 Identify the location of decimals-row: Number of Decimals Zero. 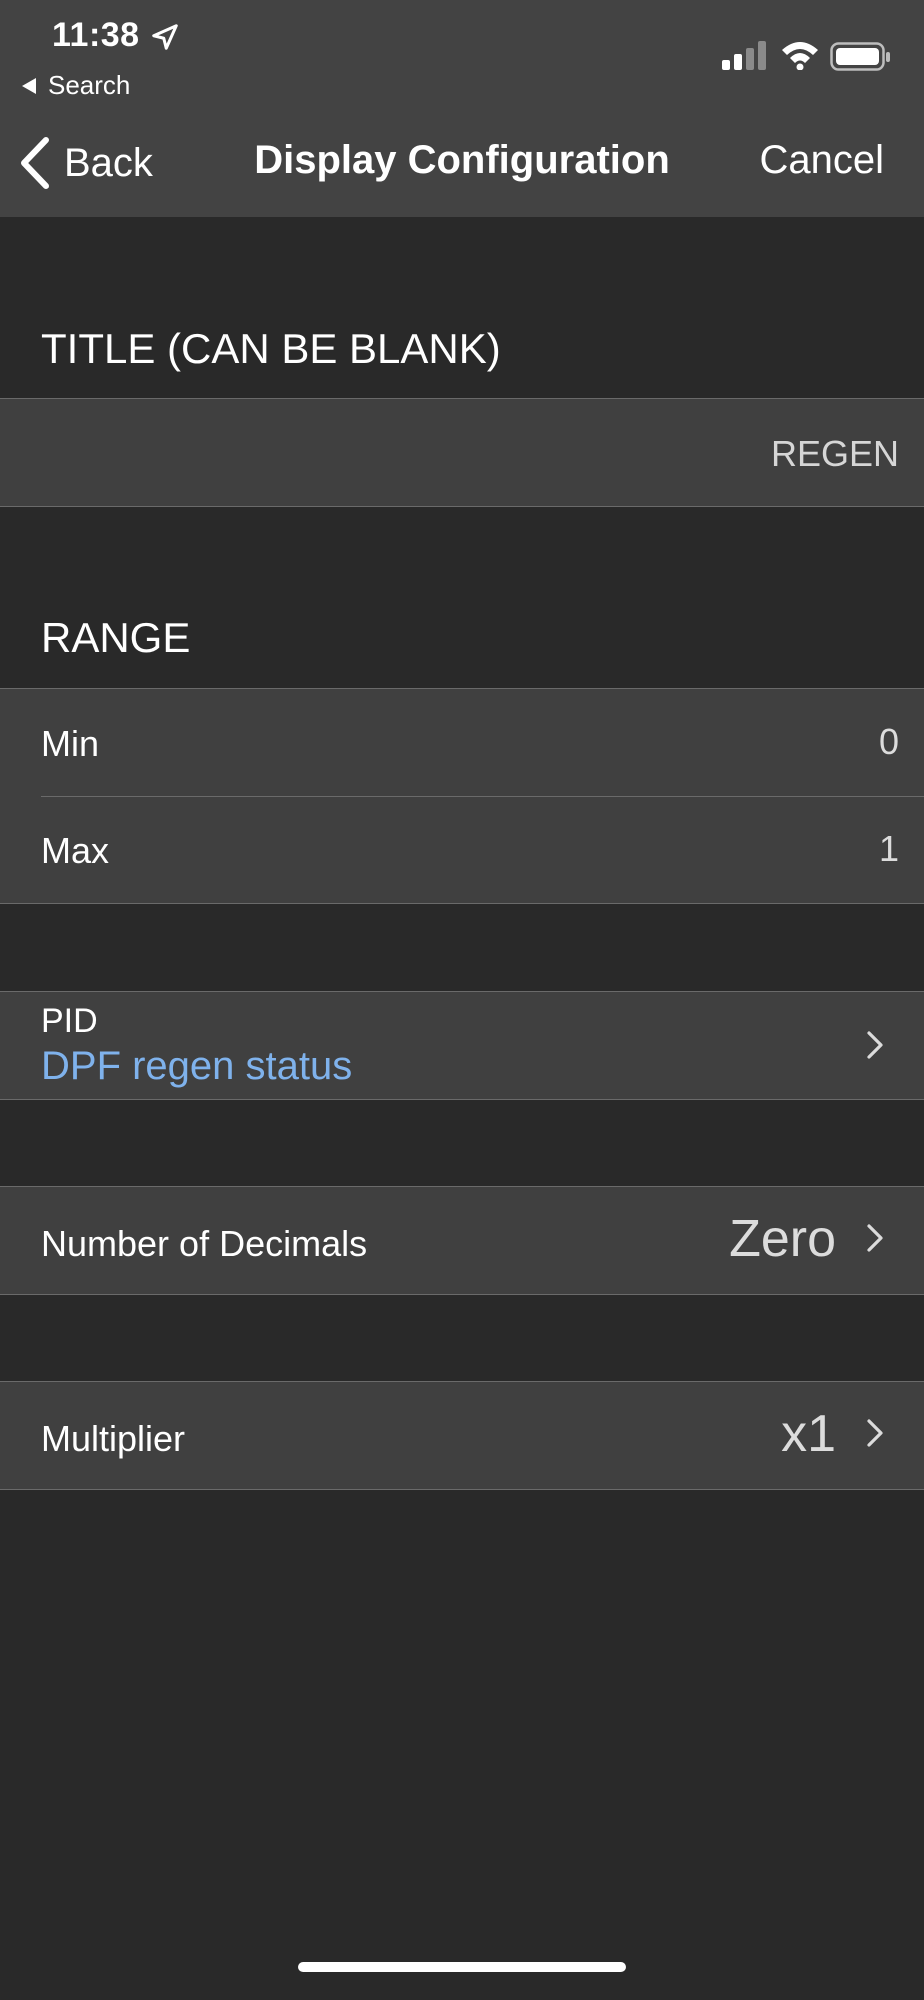
(462, 1240).